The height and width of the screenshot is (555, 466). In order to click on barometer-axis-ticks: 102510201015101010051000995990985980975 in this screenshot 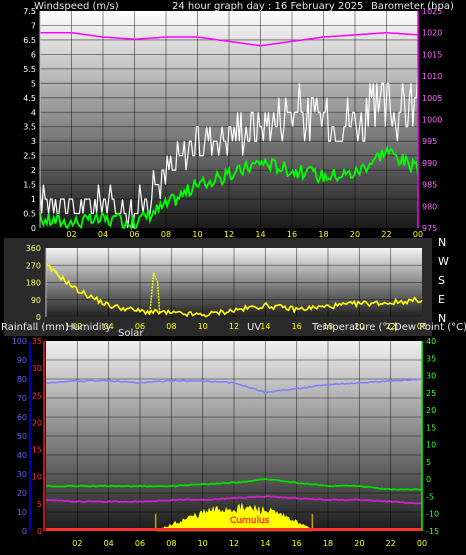, I will do `click(432, 120)`.